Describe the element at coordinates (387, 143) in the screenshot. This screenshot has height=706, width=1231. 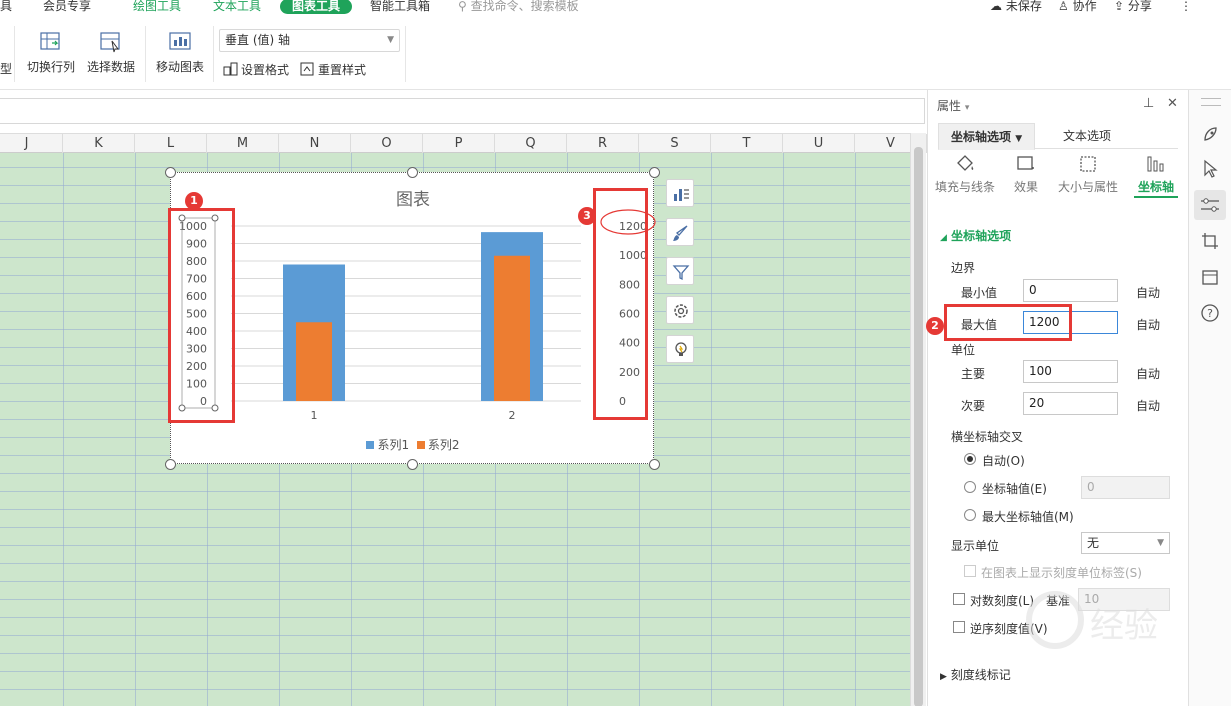
I see `column-header-cell: O` at that location.